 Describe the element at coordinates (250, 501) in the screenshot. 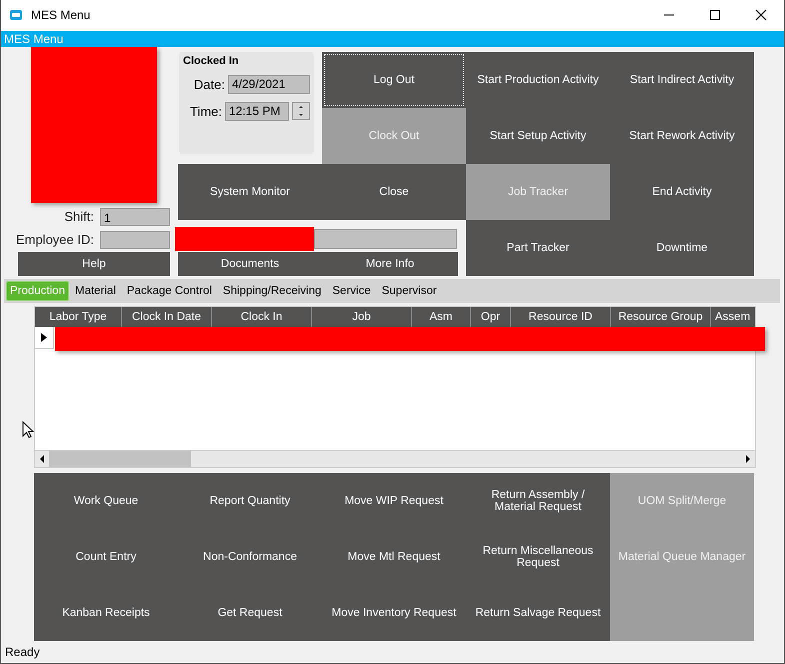

I see `action-button: Report Quantity` at that location.